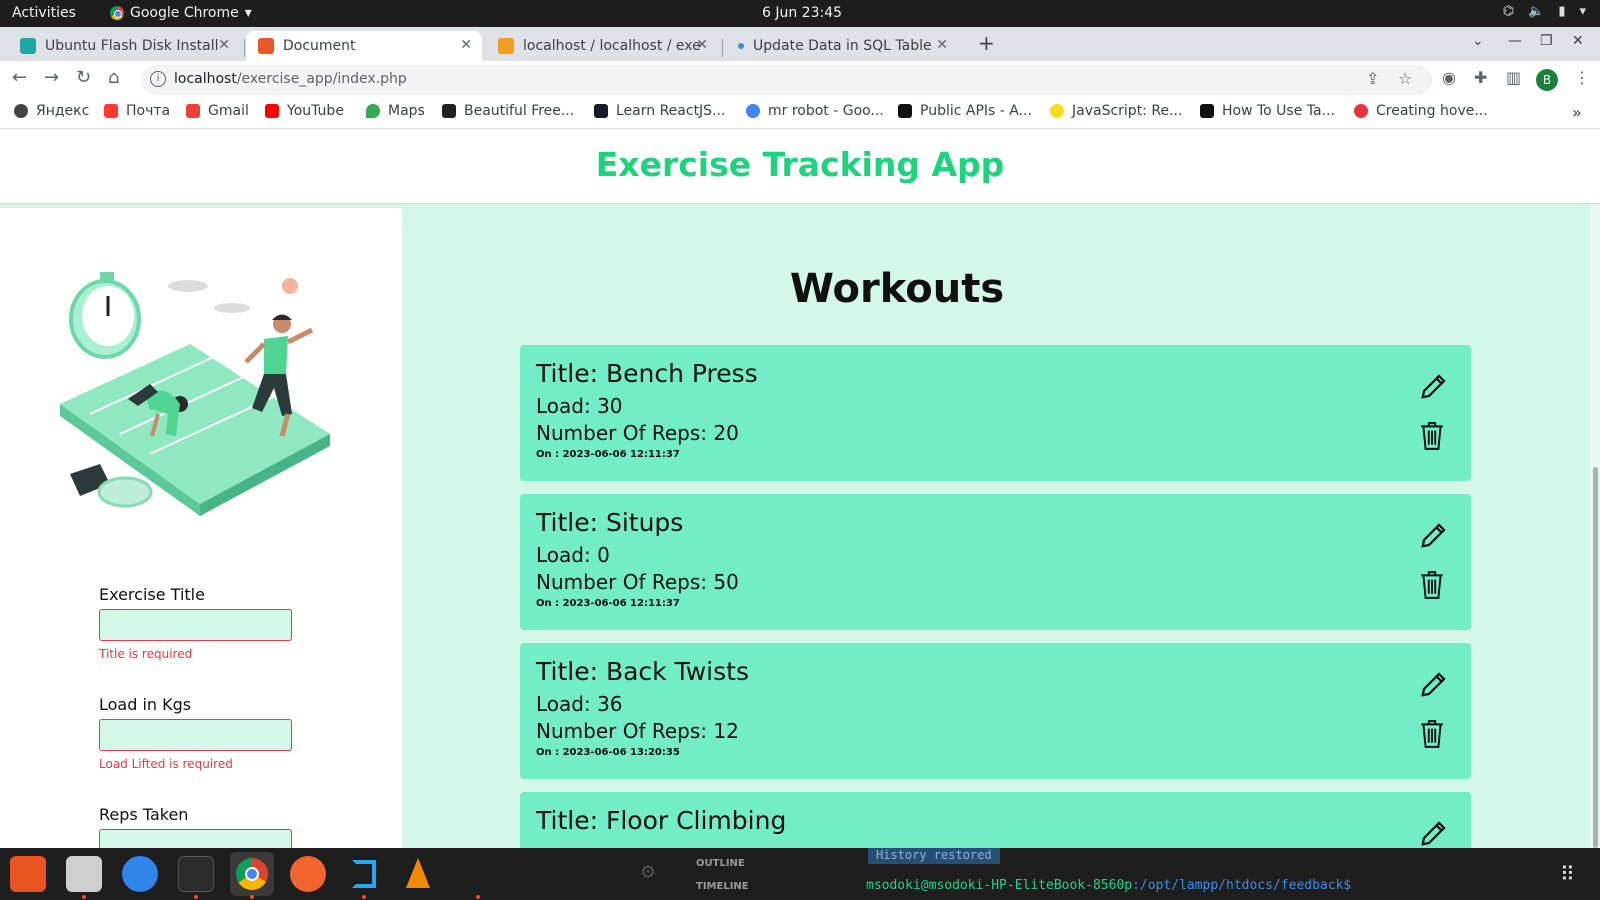  What do you see at coordinates (113, 77) in the screenshot?
I see `home-icon: ⌂` at bounding box center [113, 77].